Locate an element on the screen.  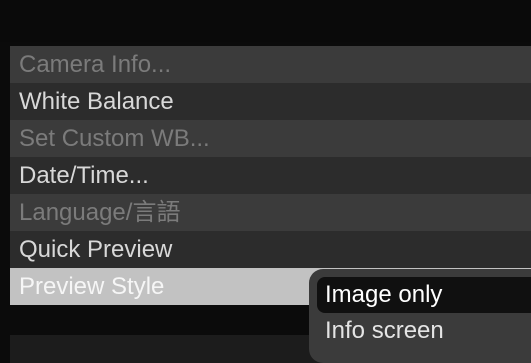
menu-item-quick-preview: Quick Preview is located at coordinates (270, 249).